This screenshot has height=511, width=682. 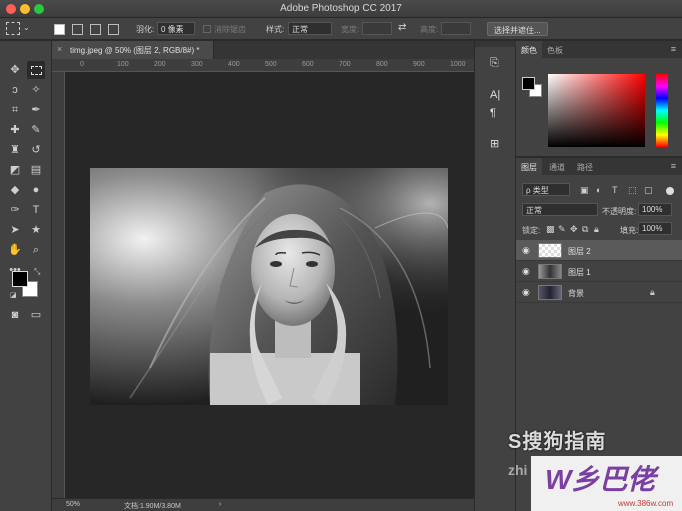 I want to click on new-selection-icon, so click(x=59, y=29).